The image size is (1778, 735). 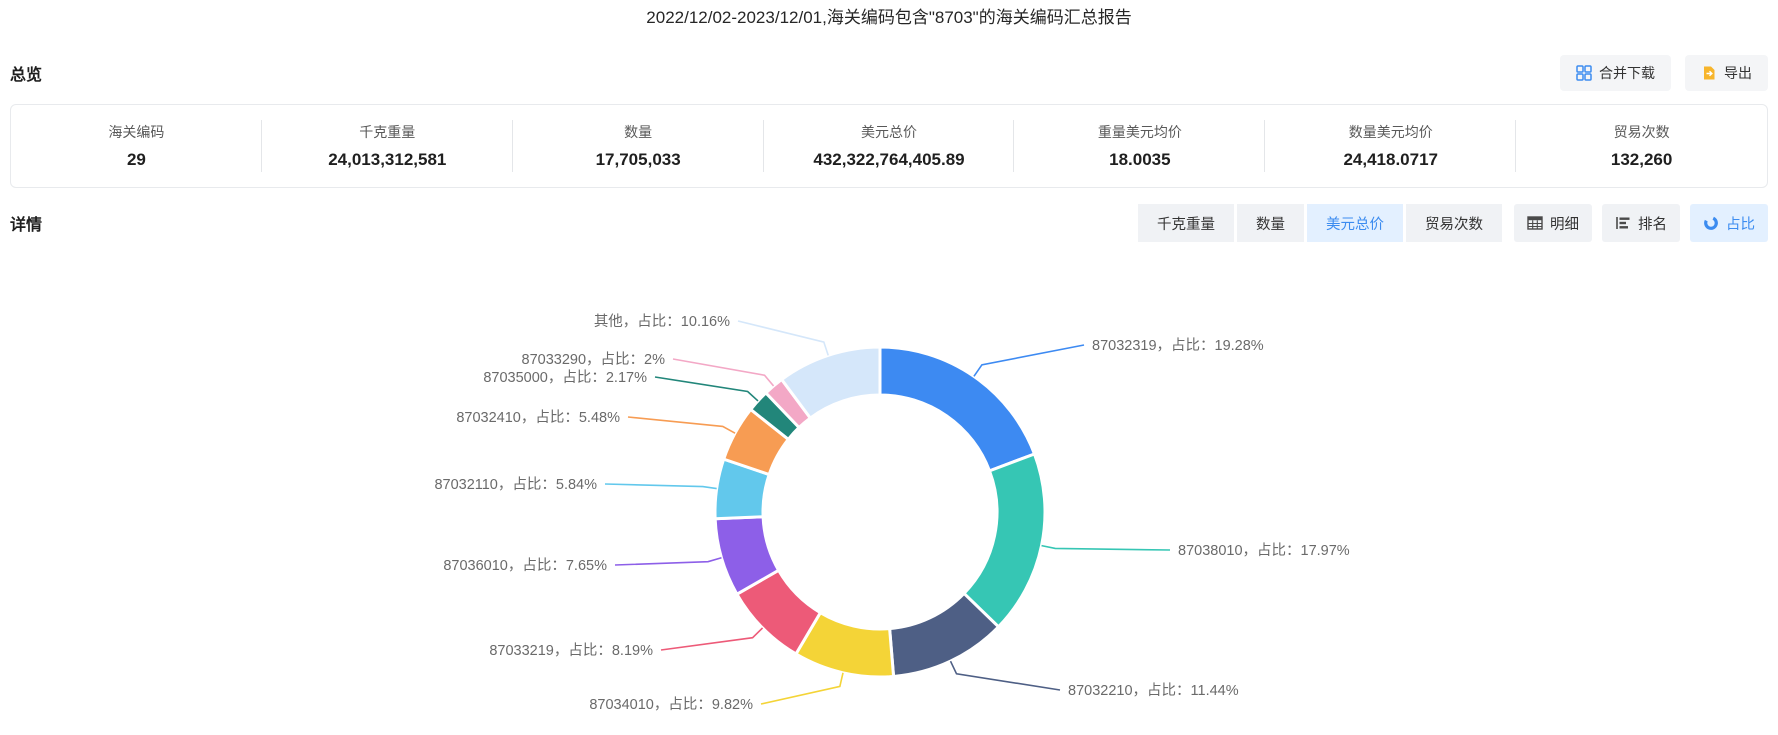 I want to click on merge-download-icon, so click(x=1584, y=73).